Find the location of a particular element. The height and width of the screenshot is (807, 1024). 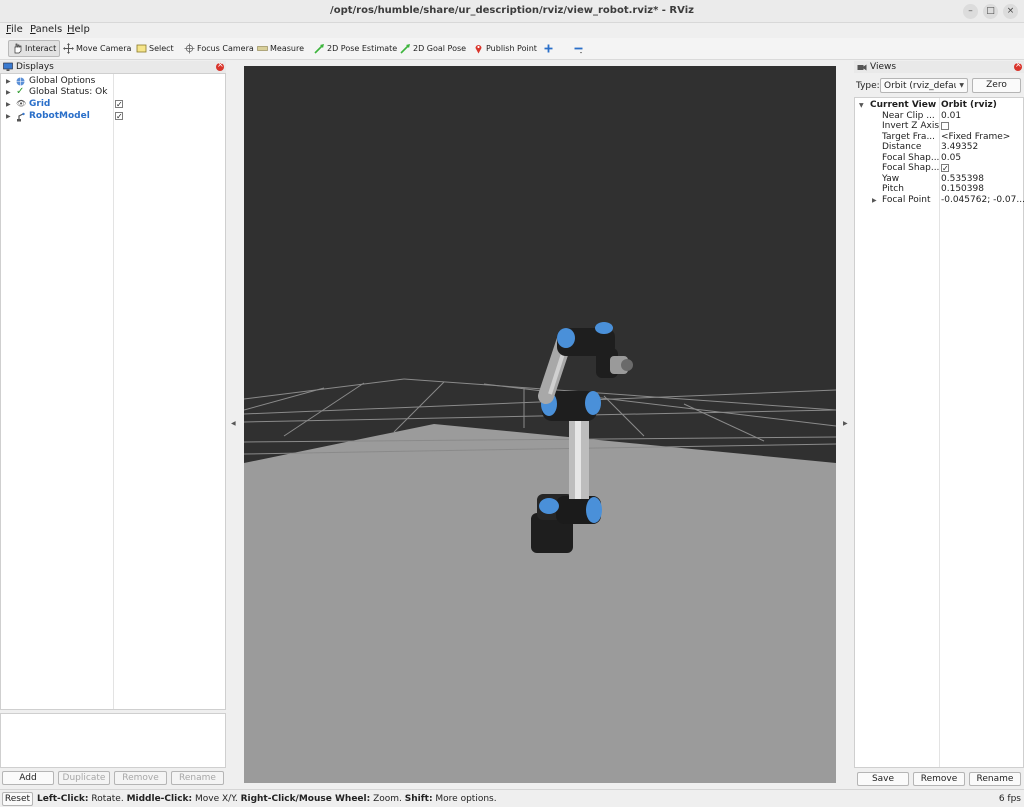

camera-icon is located at coordinates (862, 67).